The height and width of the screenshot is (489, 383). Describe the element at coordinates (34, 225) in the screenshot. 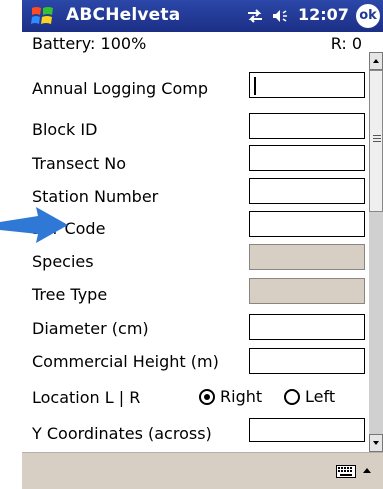

I see `pointer-arrow-icon` at that location.